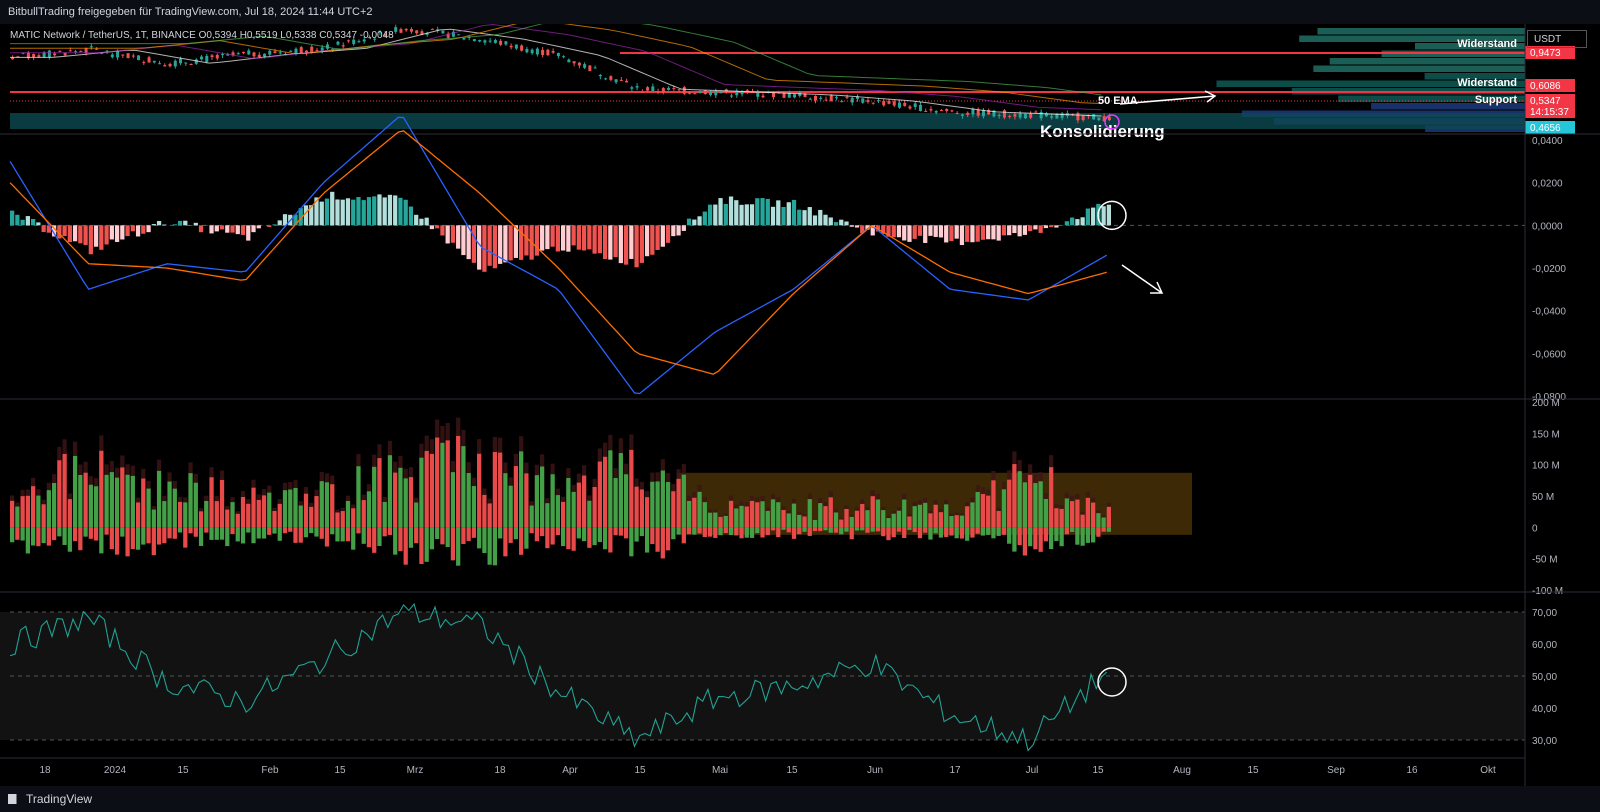 This screenshot has height=812, width=1600. What do you see at coordinates (50, 799) in the screenshot?
I see `tradingview-logo: TradingView` at bounding box center [50, 799].